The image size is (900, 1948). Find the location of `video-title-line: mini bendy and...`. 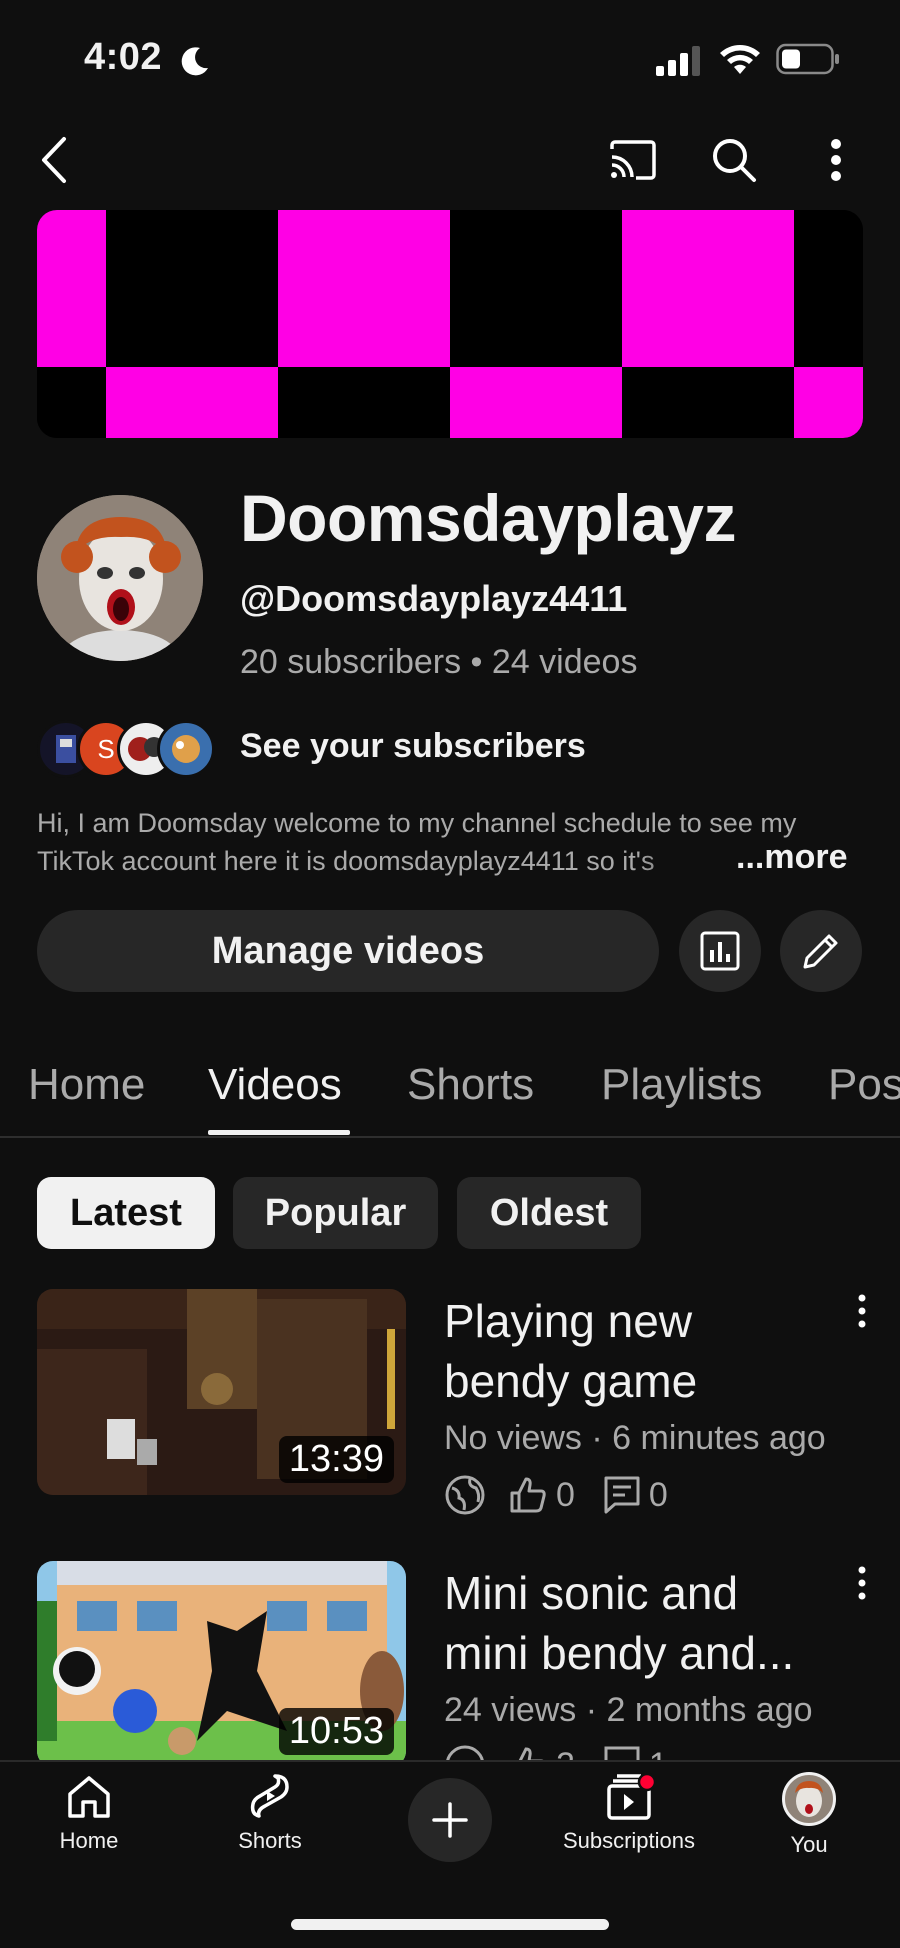

video-title-line: mini bendy and... is located at coordinates (619, 1653).